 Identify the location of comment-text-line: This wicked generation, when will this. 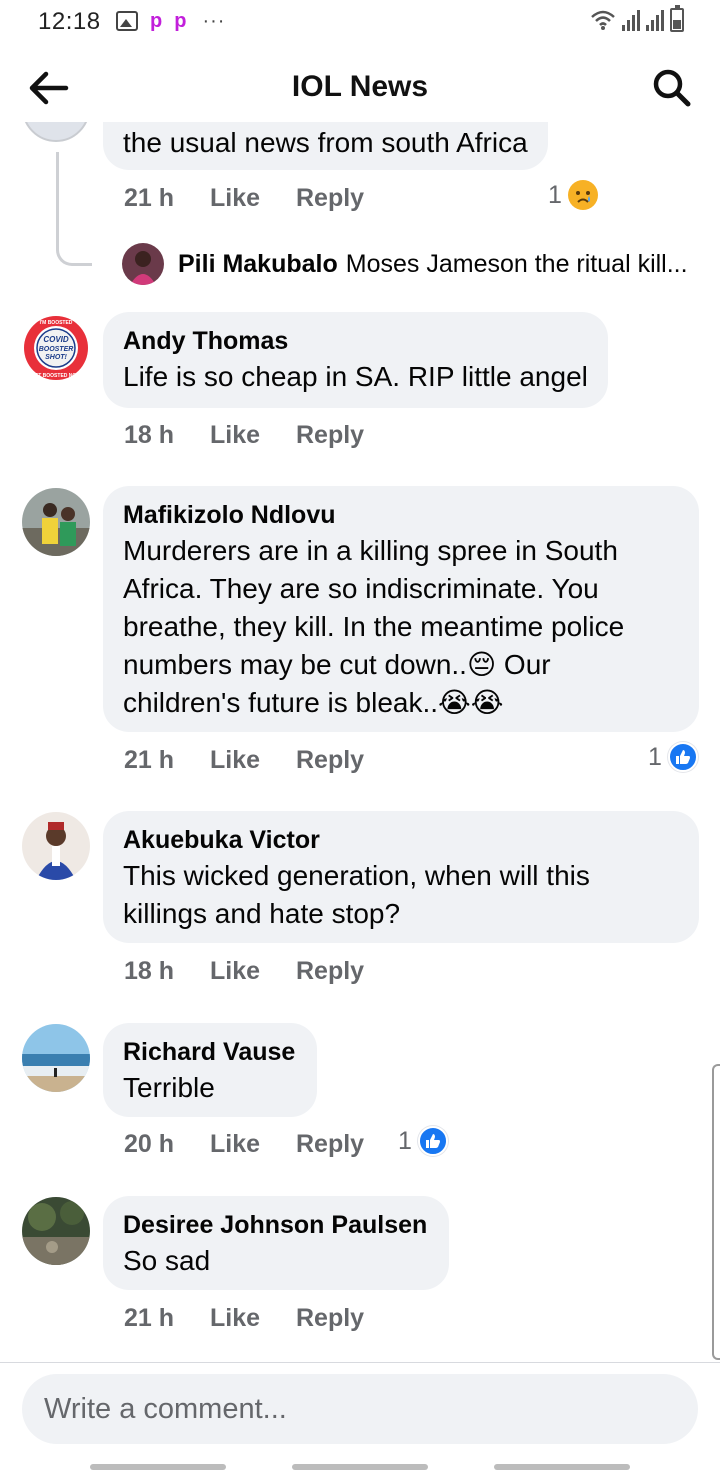
(356, 875).